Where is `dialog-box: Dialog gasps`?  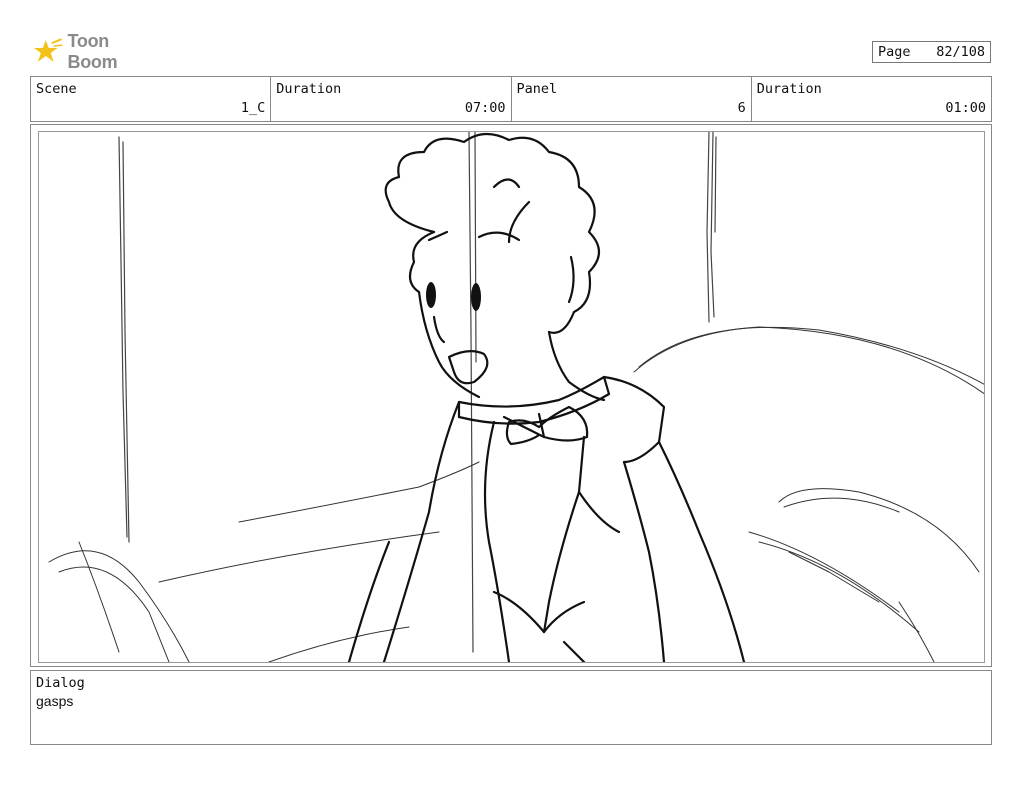 dialog-box: Dialog gasps is located at coordinates (511, 707).